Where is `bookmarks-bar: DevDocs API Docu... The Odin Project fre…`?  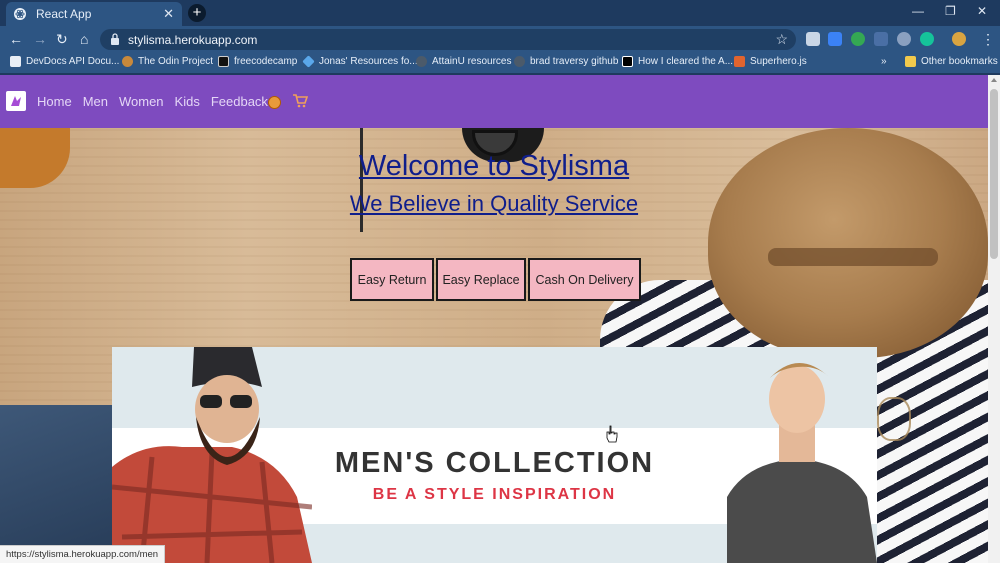 bookmarks-bar: DevDocs API Docu... The Odin Project fre… is located at coordinates (500, 63).